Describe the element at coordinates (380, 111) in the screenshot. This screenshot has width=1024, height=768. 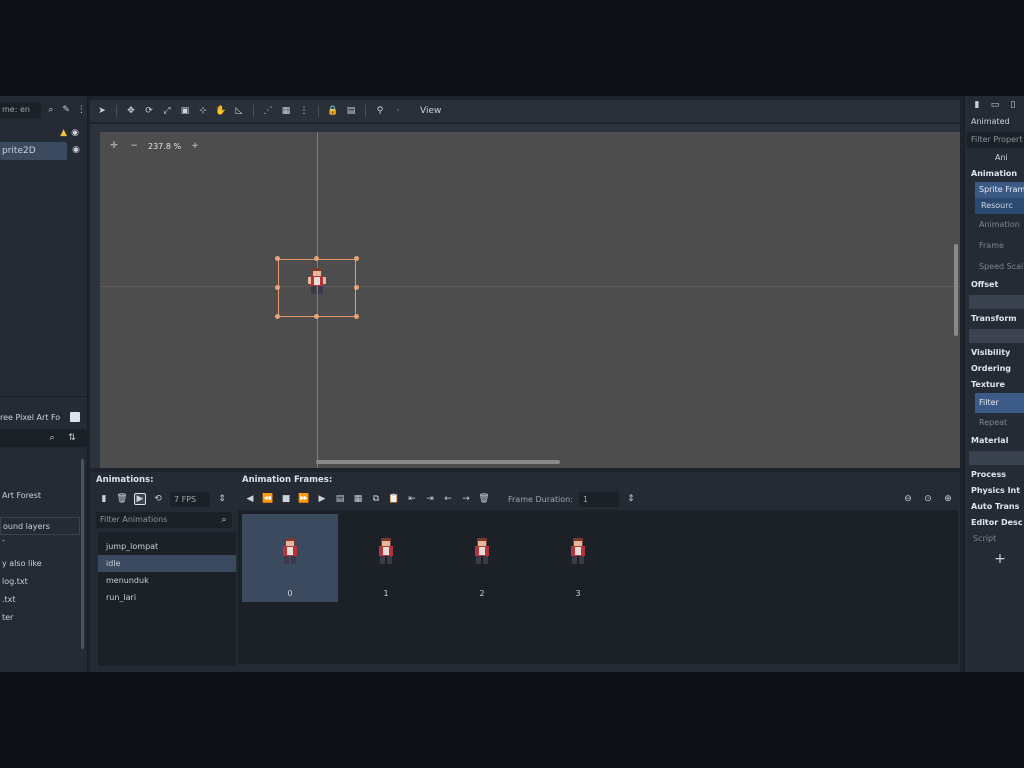
I see `bone-icon: ⚲` at that location.